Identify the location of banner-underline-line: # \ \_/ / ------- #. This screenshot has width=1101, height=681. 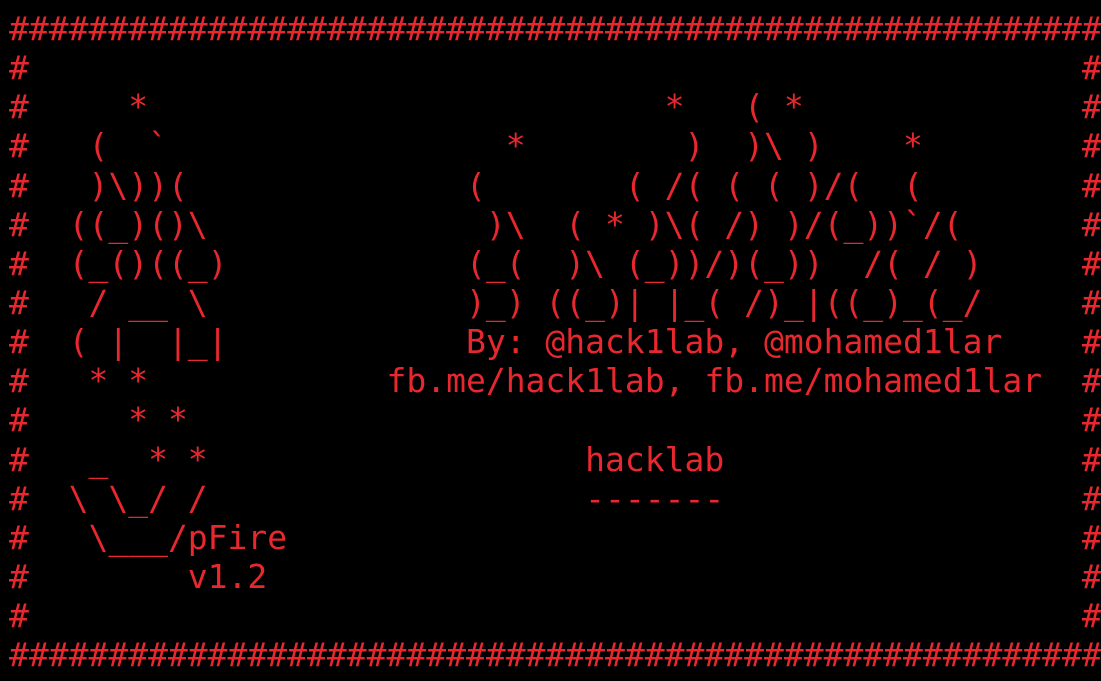
(555, 498).